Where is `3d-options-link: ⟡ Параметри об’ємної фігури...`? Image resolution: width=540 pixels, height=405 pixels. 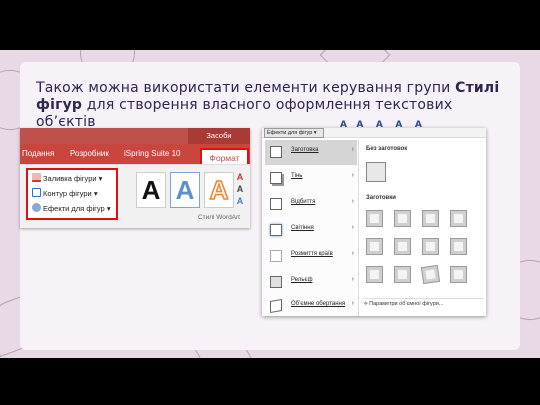 3d-options-link: ⟡ Параметри об’ємної фігури... is located at coordinates (424, 303).